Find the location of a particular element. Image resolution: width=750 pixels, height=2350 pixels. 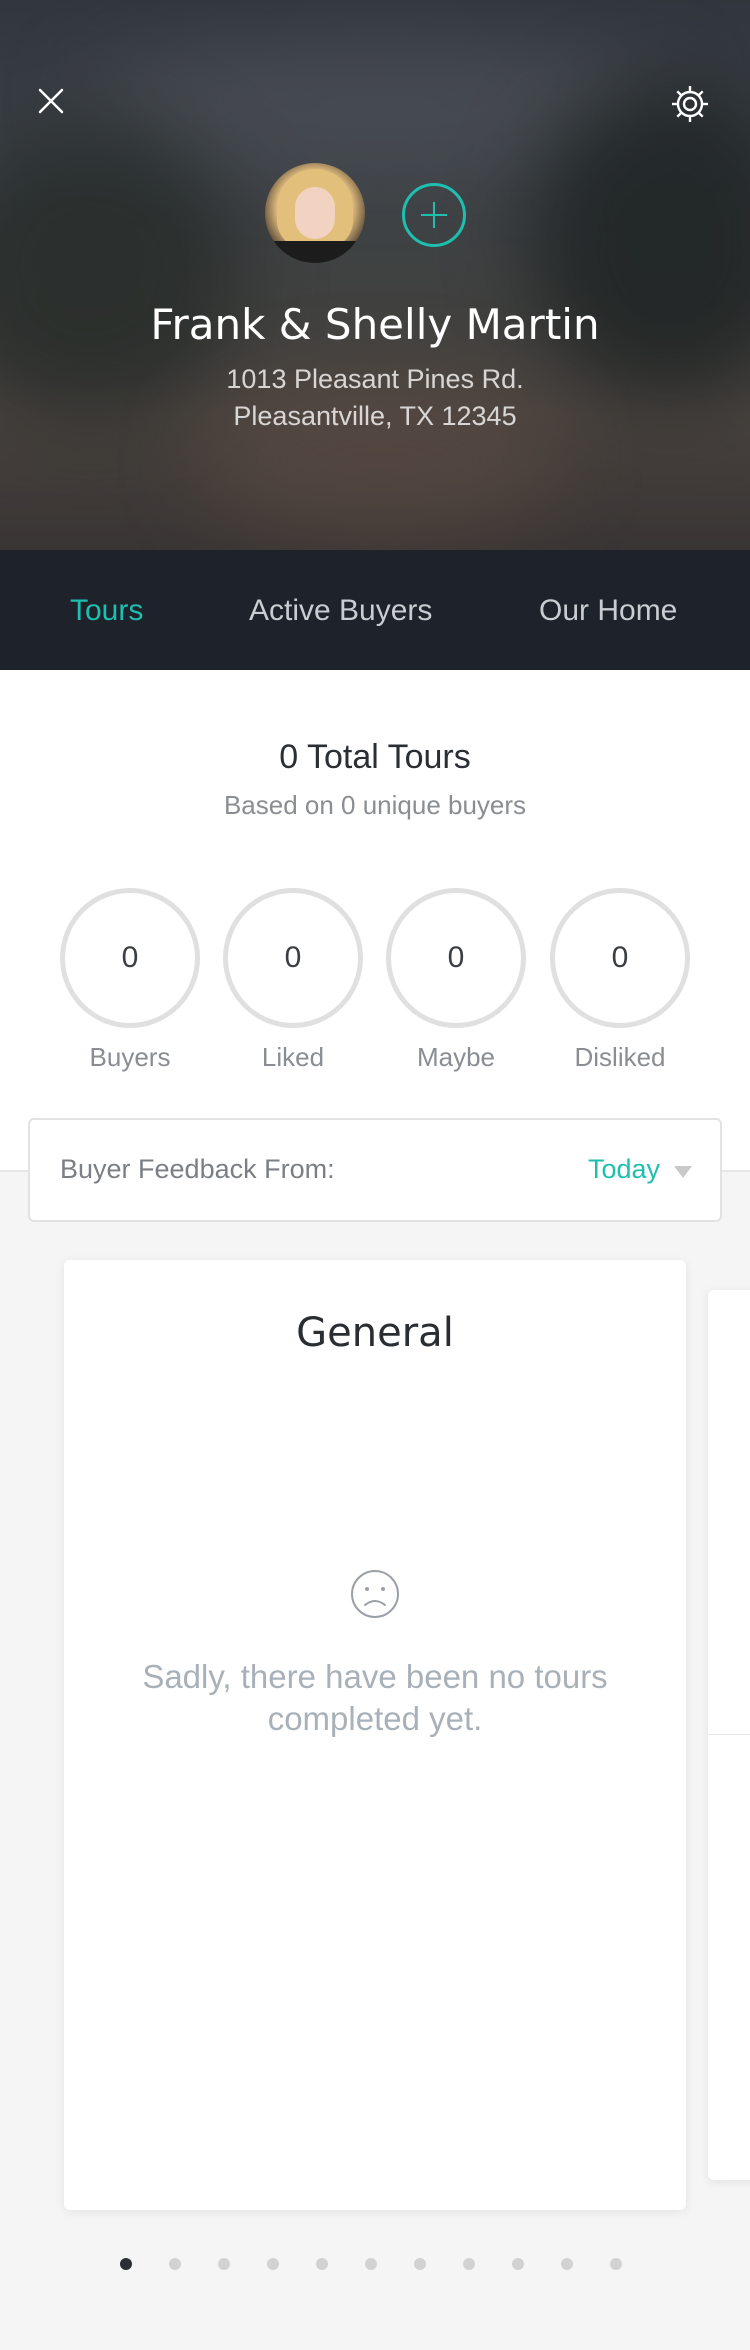

chevron-down-icon is located at coordinates (683, 1172).